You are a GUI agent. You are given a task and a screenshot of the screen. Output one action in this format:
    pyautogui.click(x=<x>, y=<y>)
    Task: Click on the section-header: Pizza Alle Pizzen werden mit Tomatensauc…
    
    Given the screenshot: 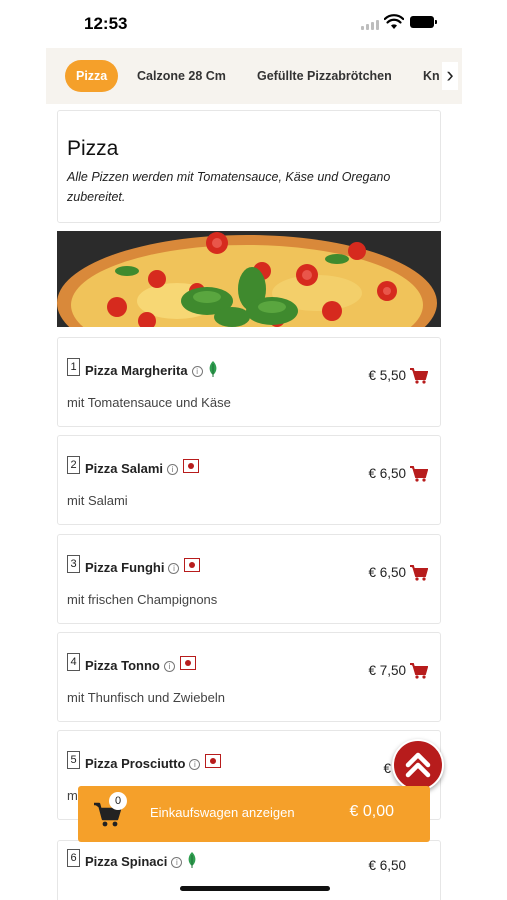 What is the action you would take?
    pyautogui.click(x=249, y=166)
    